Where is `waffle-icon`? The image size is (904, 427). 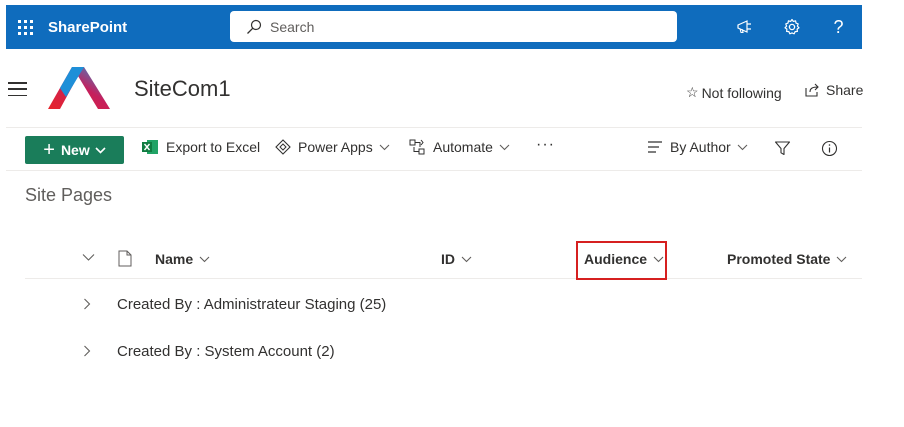 waffle-icon is located at coordinates (25, 27).